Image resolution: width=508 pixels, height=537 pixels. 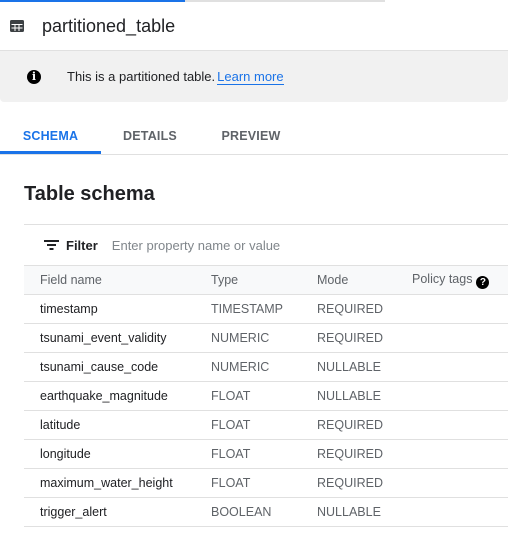 I want to click on table-row: earthquake_magnitude FLOAT NULLABLE, so click(x=266, y=396).